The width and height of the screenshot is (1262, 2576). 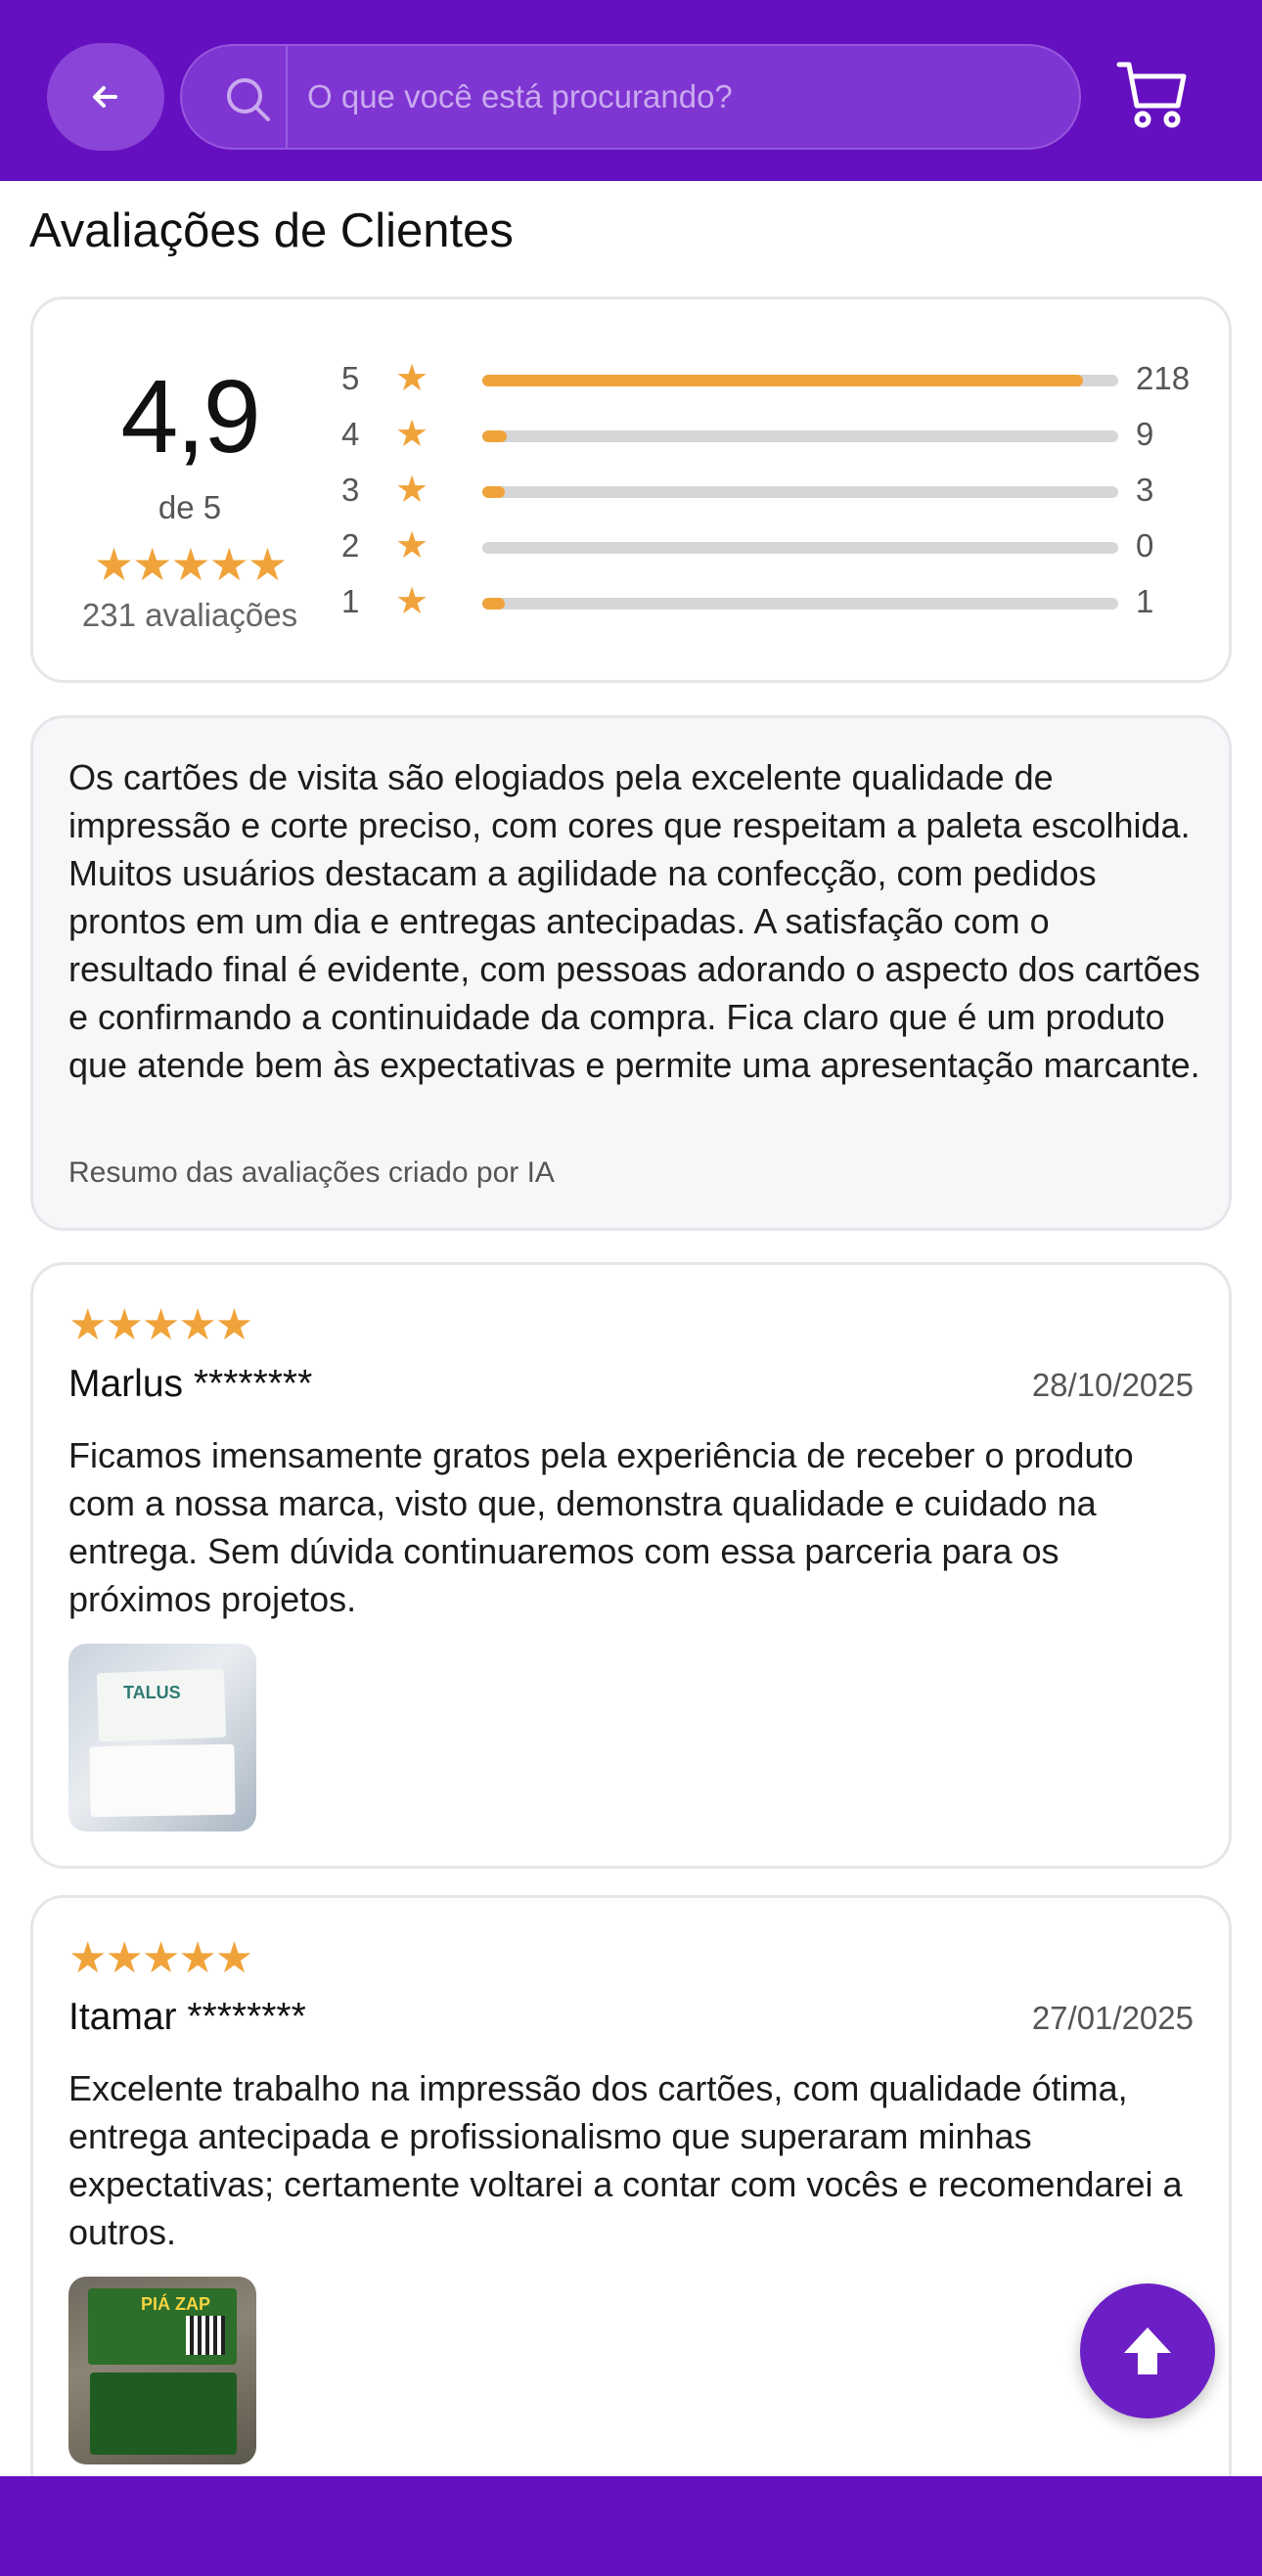 What do you see at coordinates (1112, 2018) in the screenshot?
I see `review-date: 27/01/2025` at bounding box center [1112, 2018].